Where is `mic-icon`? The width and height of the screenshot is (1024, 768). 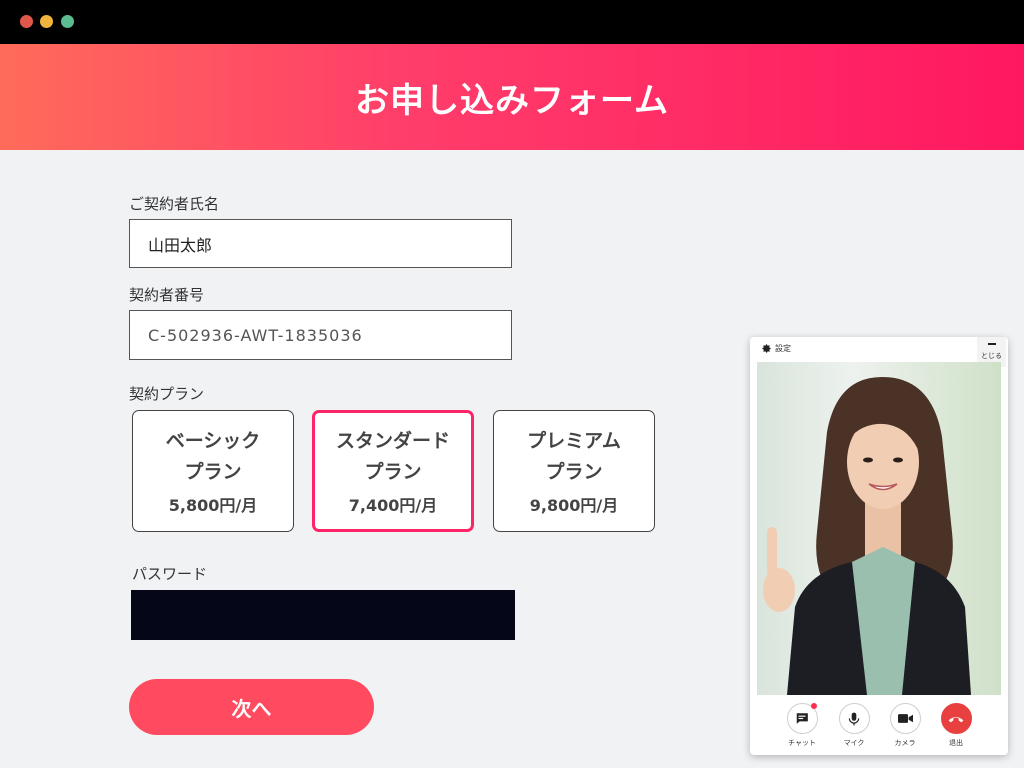
mic-icon is located at coordinates (854, 718).